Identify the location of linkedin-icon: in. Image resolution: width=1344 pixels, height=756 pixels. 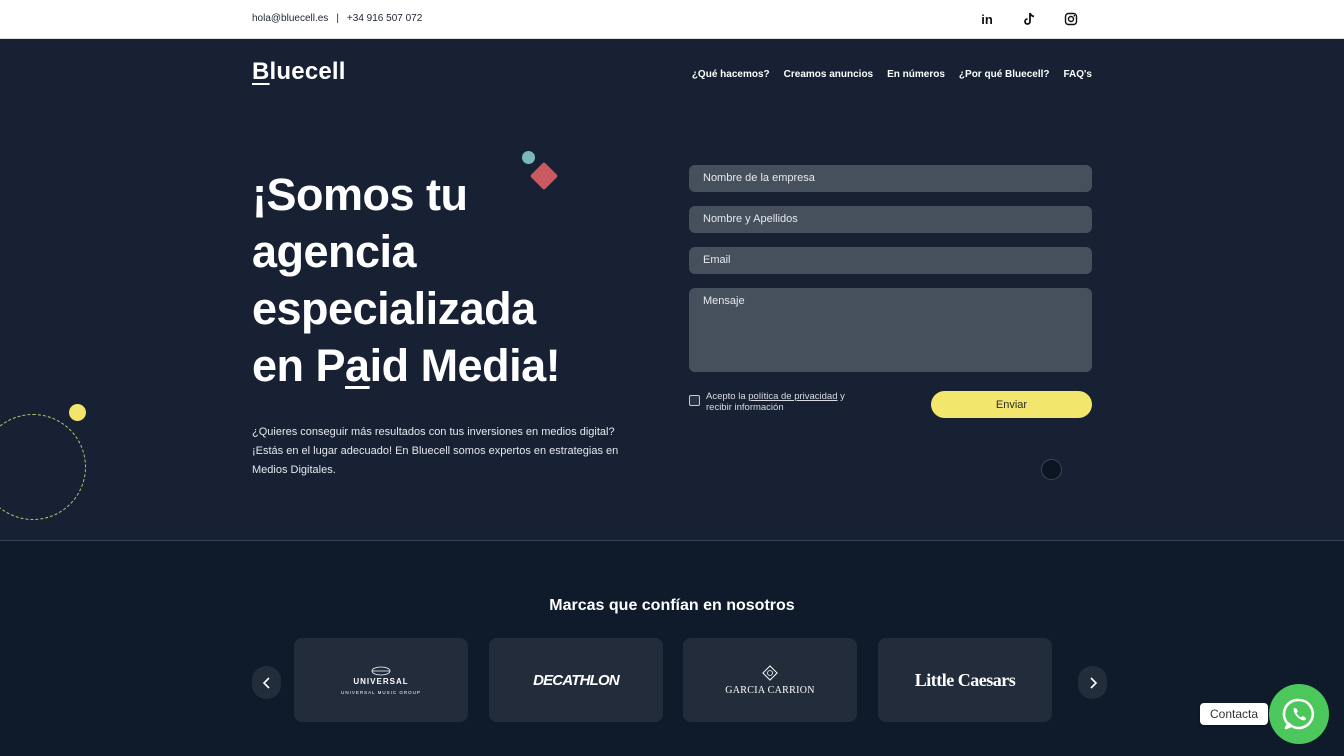
(987, 19).